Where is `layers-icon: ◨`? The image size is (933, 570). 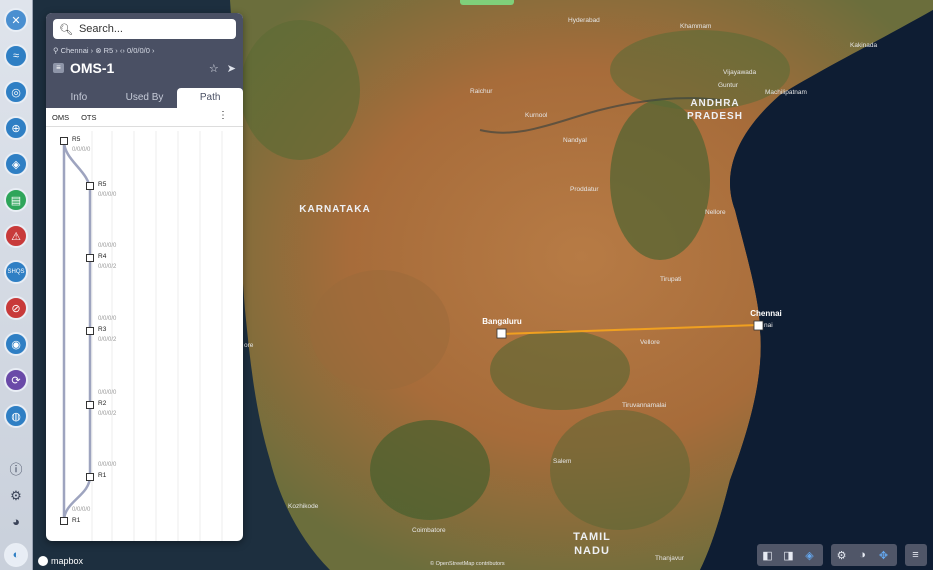 layers-icon: ◨ is located at coordinates (788, 555).